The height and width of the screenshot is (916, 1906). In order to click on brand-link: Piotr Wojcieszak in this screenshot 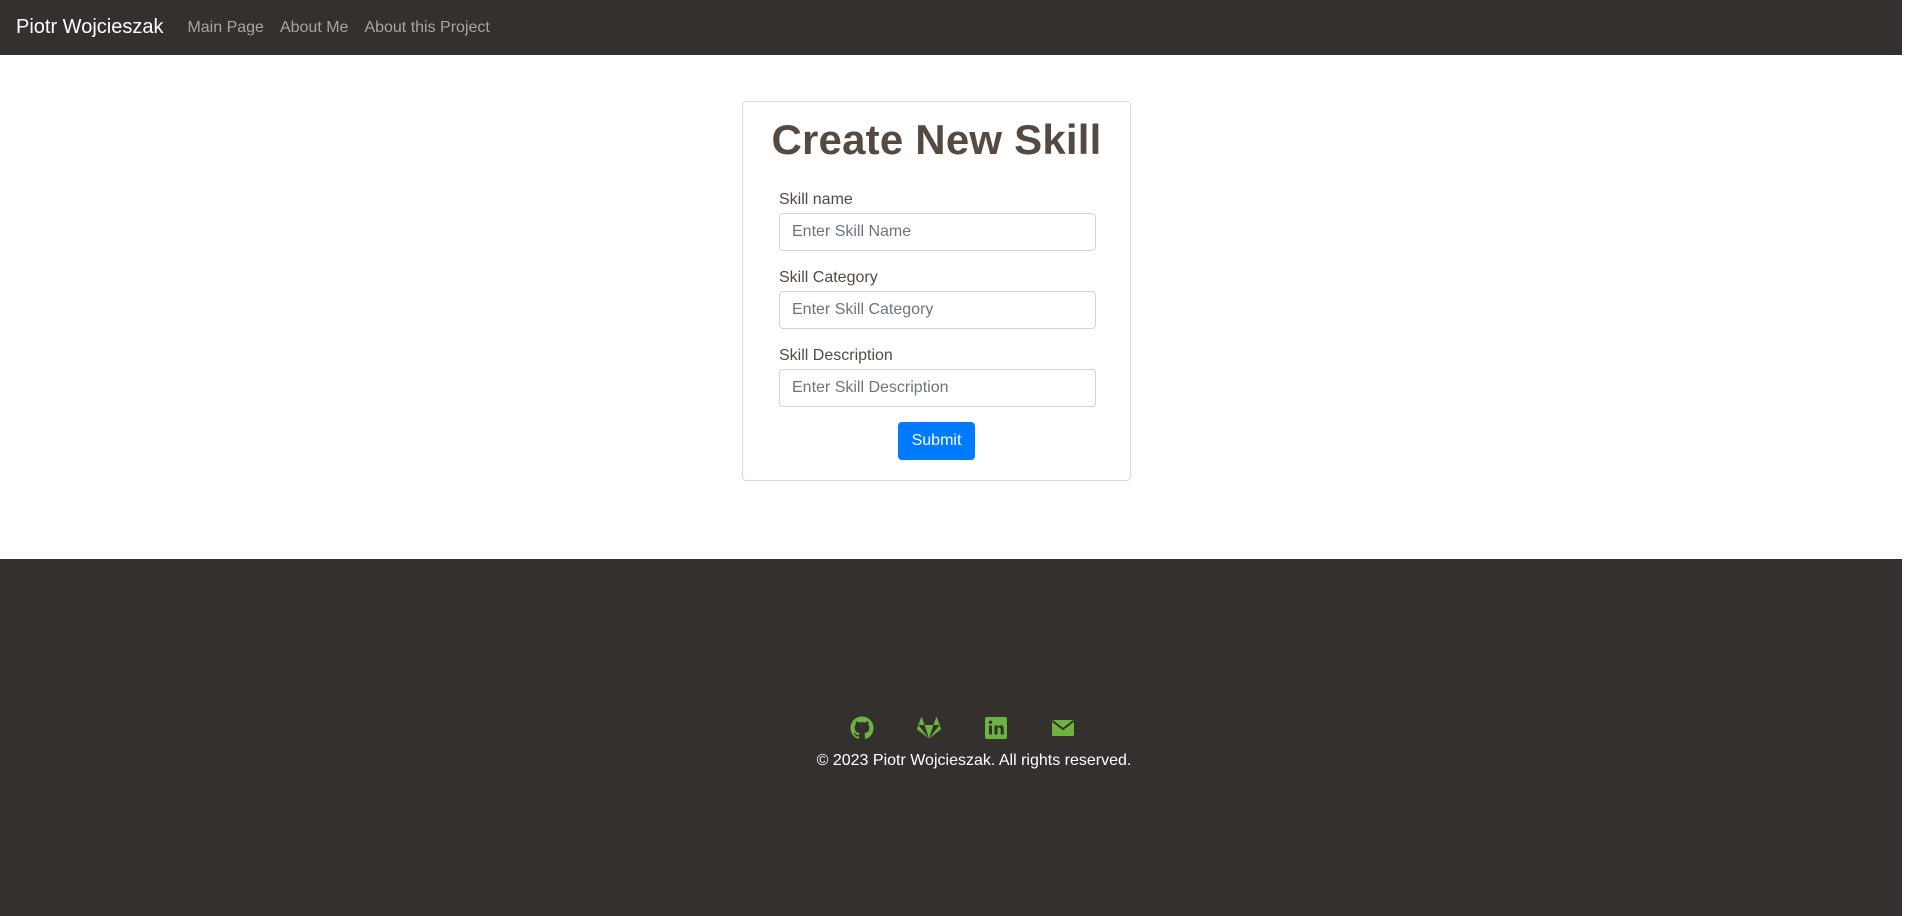, I will do `click(89, 27)`.